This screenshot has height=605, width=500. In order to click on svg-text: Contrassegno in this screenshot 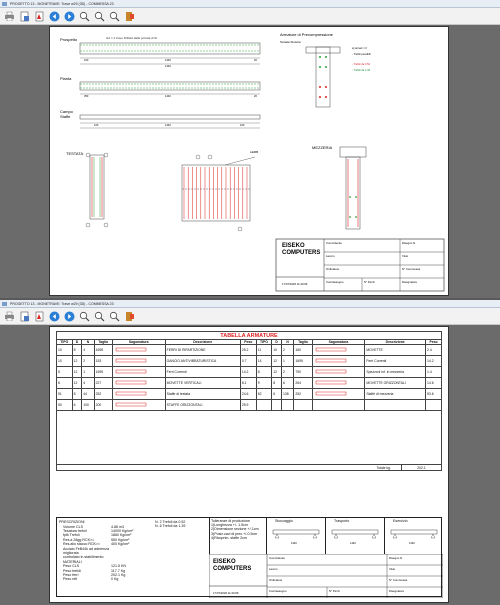, I will do `click(335, 282)`.